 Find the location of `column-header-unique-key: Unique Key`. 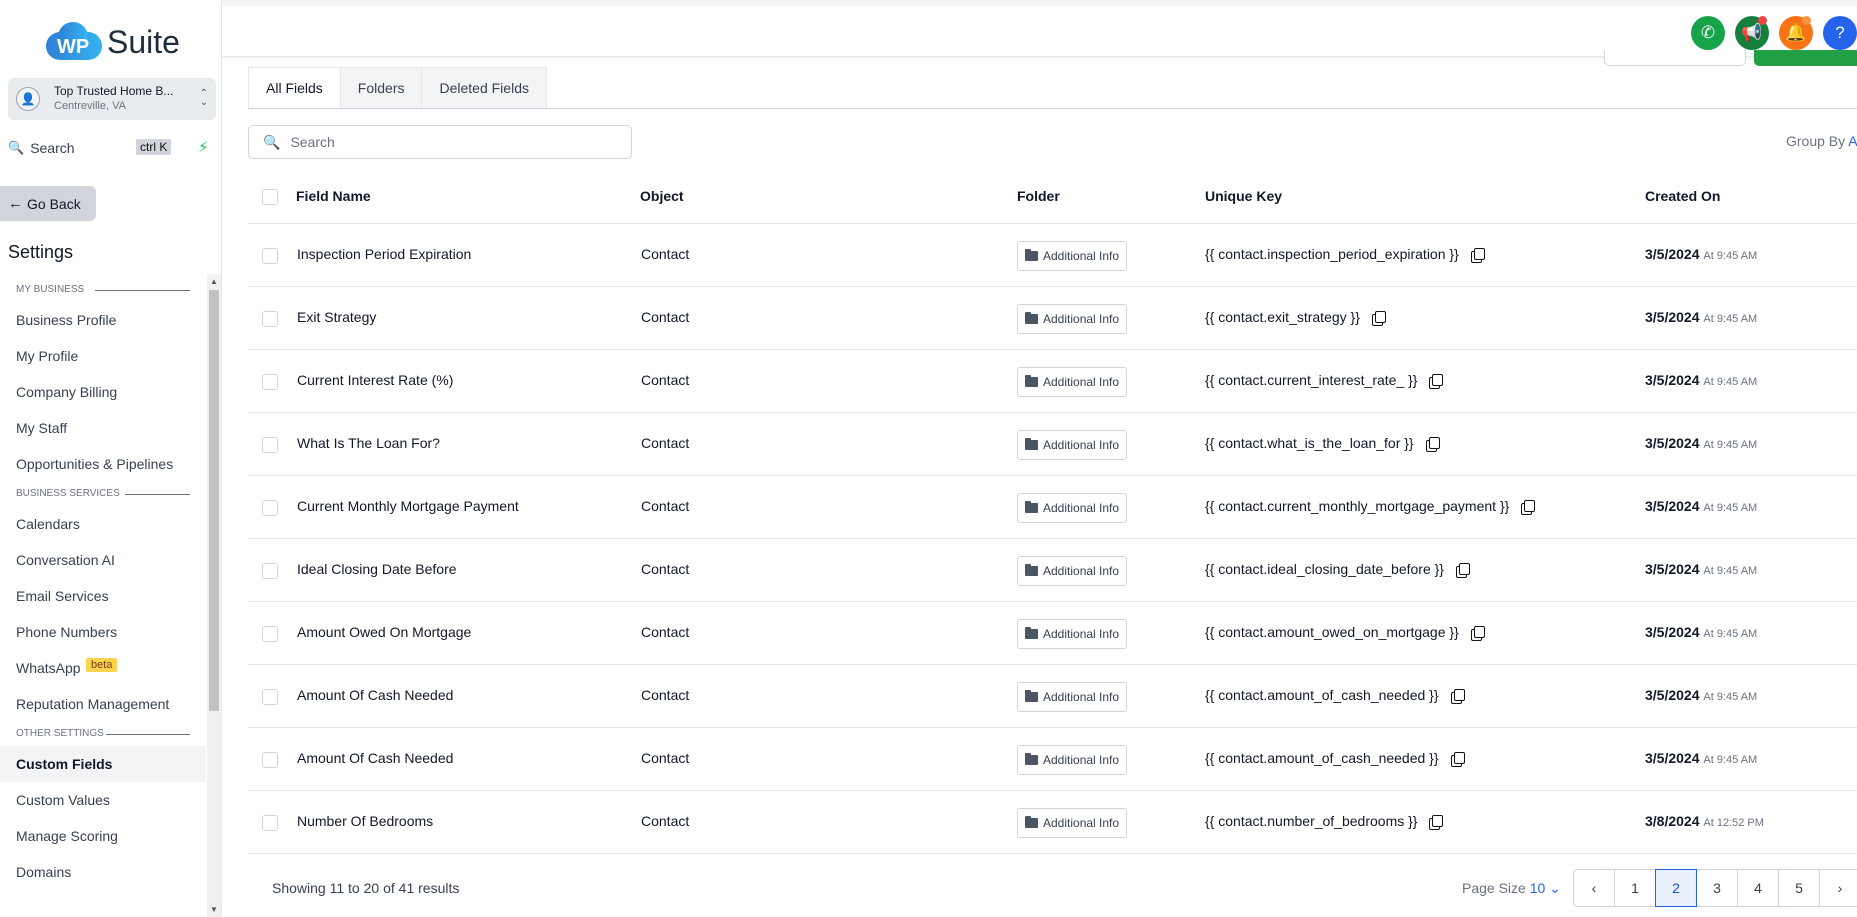

column-header-unique-key: Unique Key is located at coordinates (1243, 196).